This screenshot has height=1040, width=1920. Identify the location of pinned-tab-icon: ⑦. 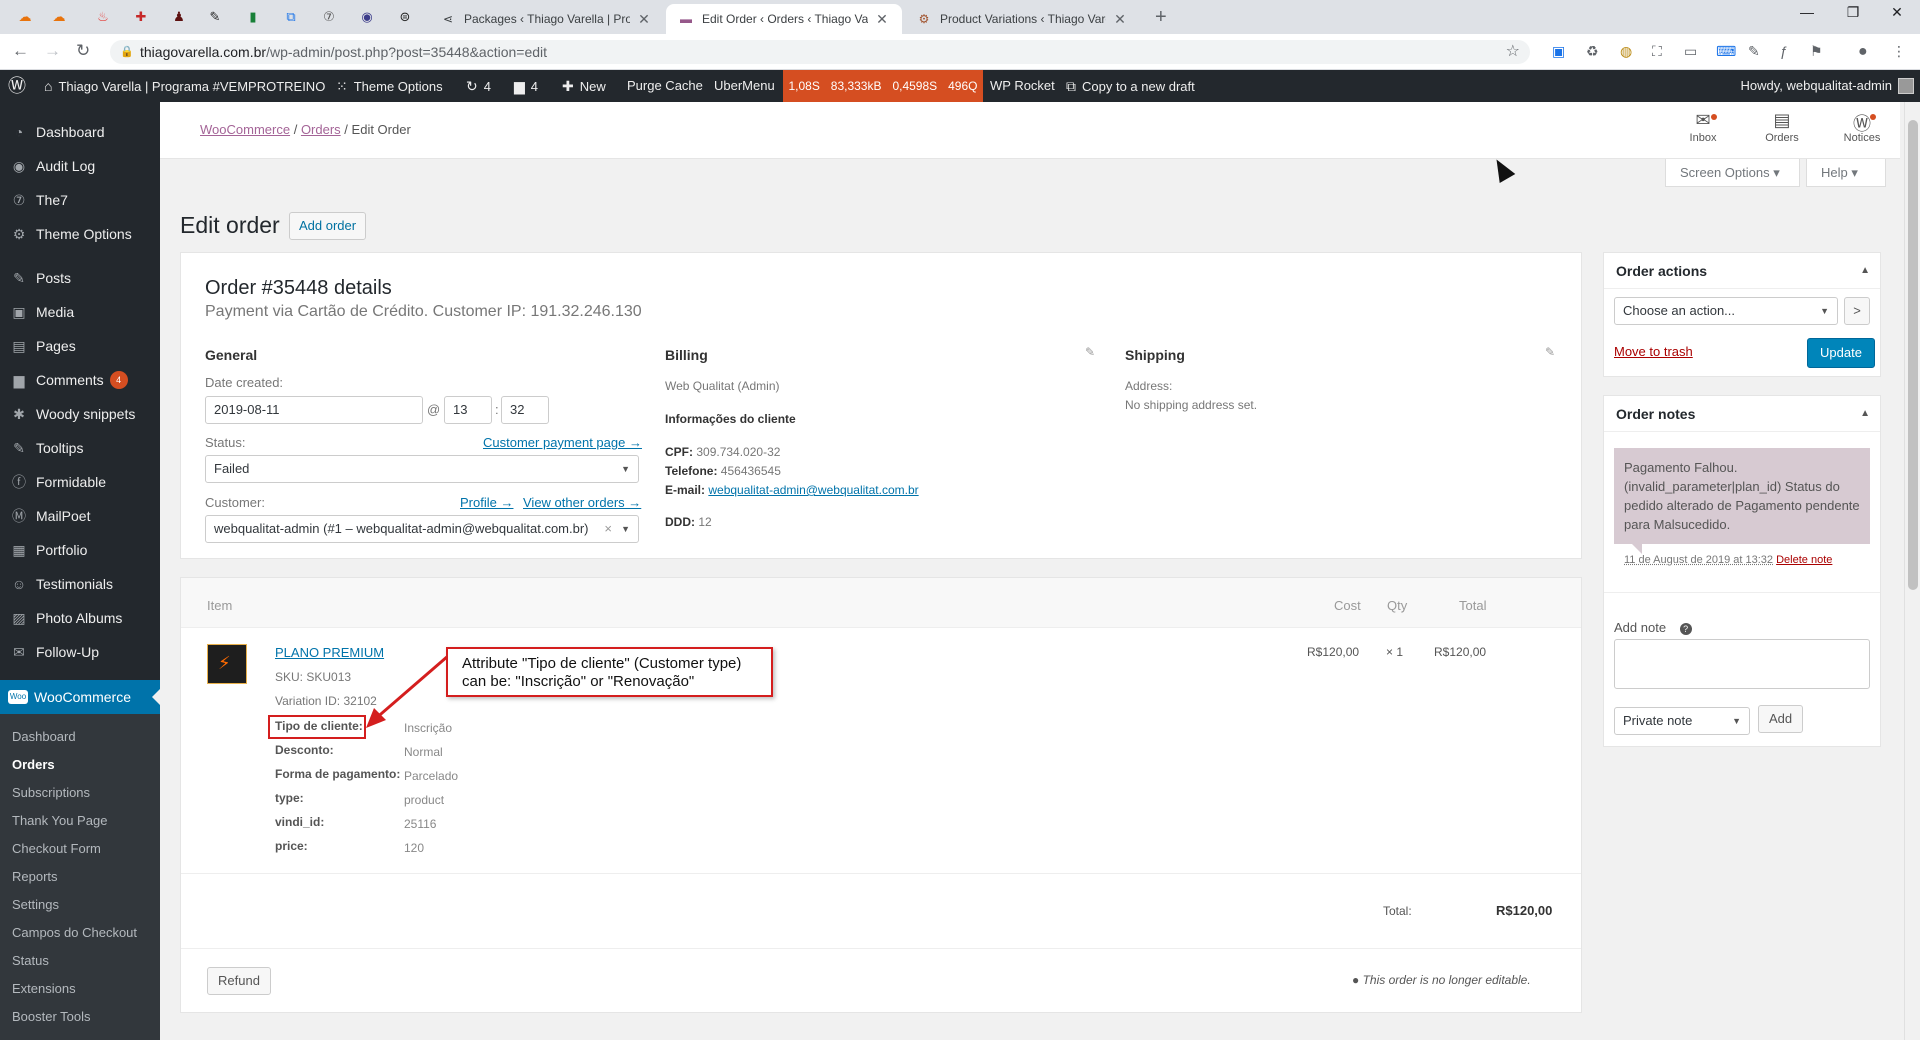
(329, 17).